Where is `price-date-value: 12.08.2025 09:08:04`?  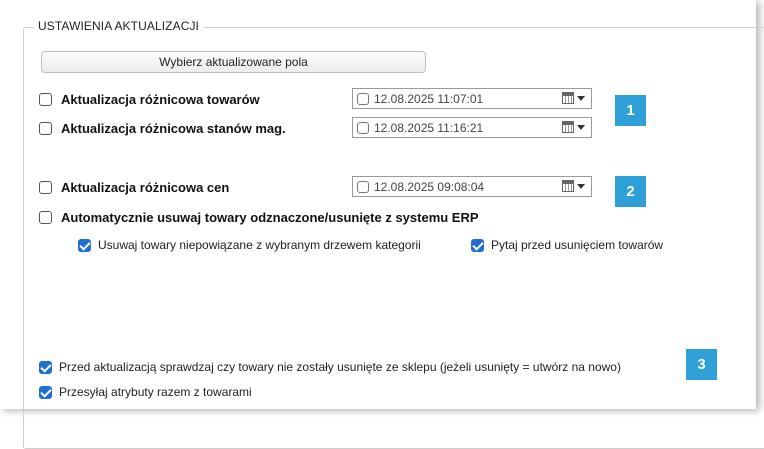
price-date-value: 12.08.2025 09:08:04 is located at coordinates (429, 186).